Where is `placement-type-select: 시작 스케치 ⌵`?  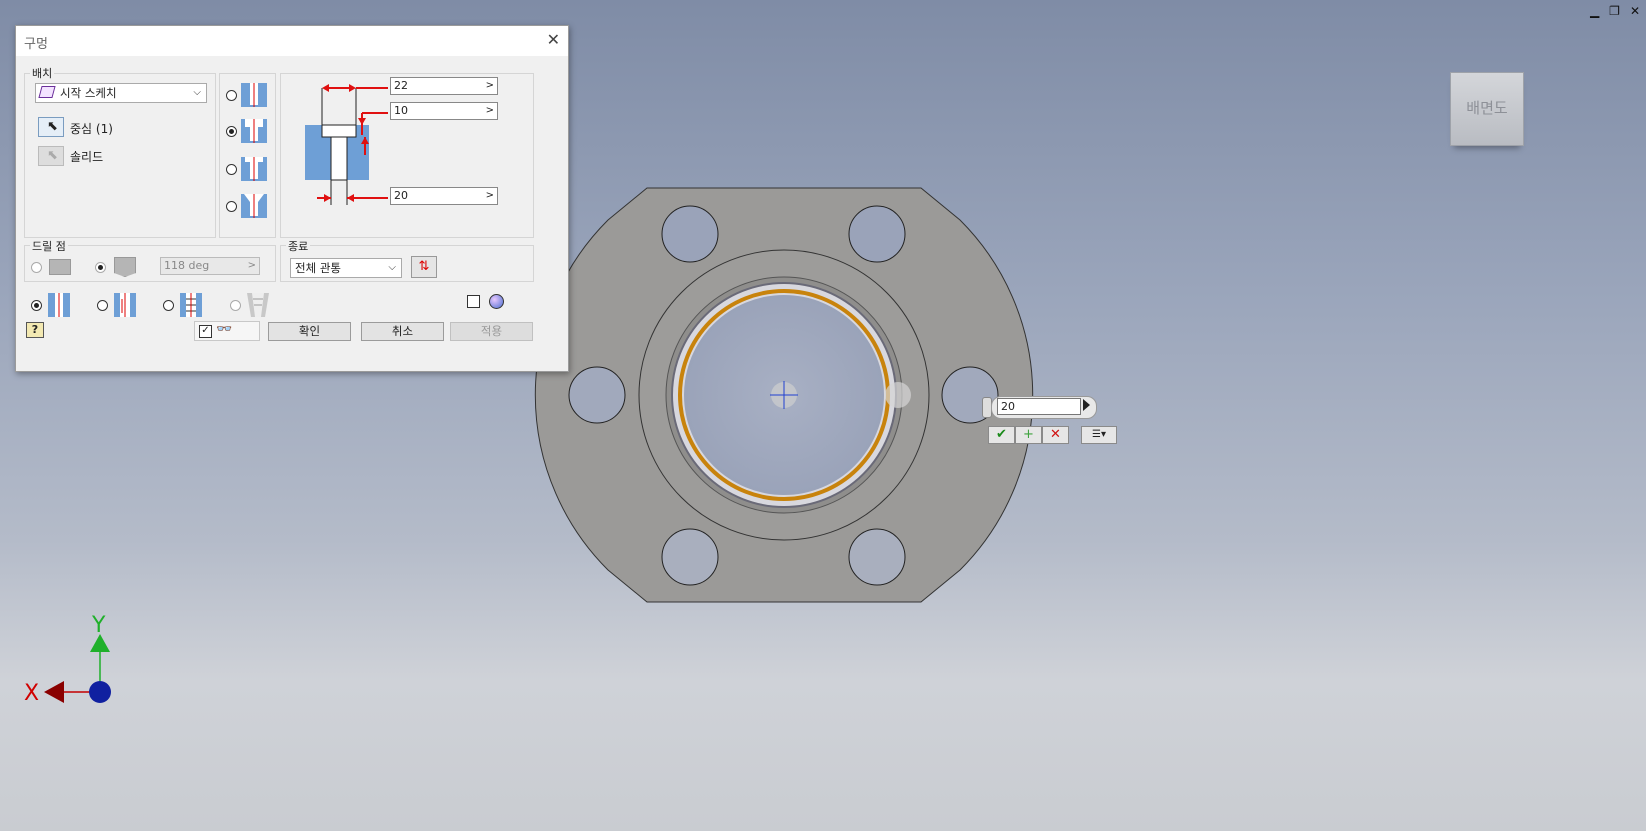
placement-type-select: 시작 스케치 ⌵ is located at coordinates (121, 93).